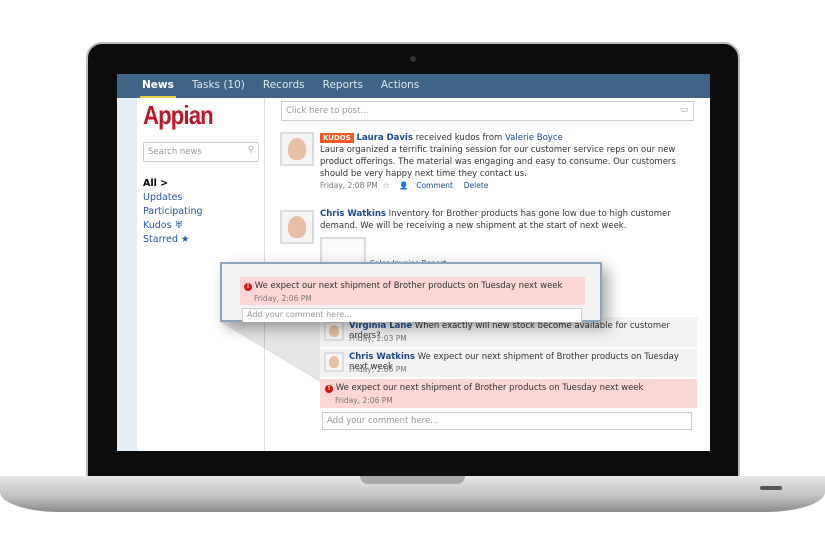 Image resolution: width=825 pixels, height=550 pixels. I want to click on laptop-notch, so click(412, 480).